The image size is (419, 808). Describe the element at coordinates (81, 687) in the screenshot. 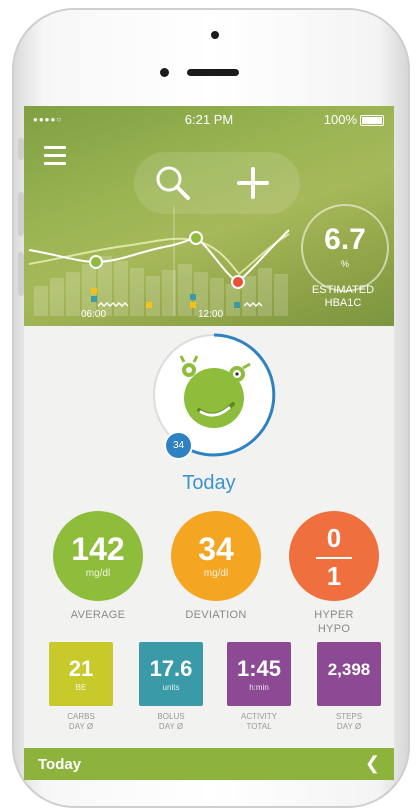

I see `carbs-unit: BE` at that location.